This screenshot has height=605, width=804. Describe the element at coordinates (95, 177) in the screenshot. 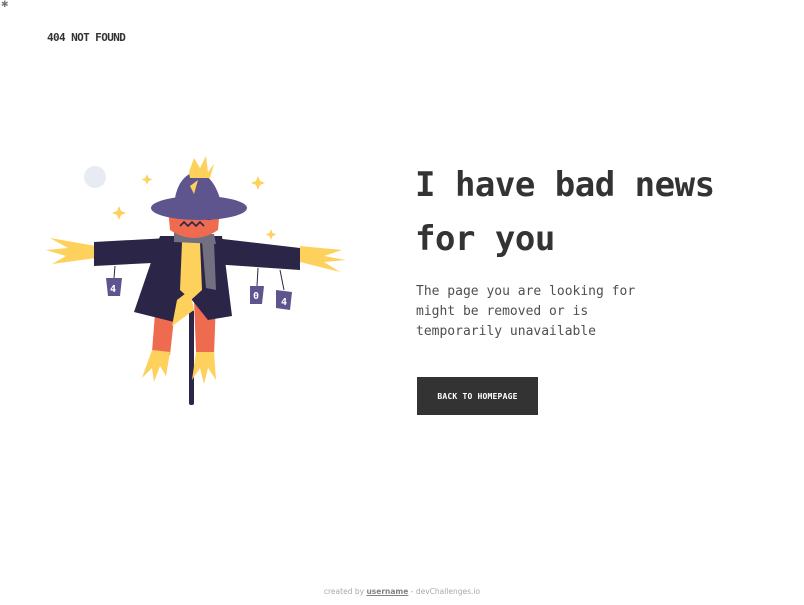

I see `moon-circle` at that location.